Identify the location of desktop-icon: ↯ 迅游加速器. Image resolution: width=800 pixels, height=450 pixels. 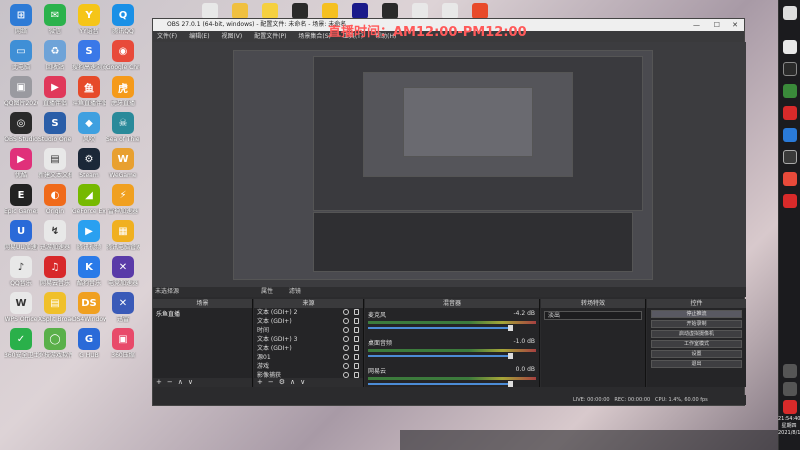
(55, 235).